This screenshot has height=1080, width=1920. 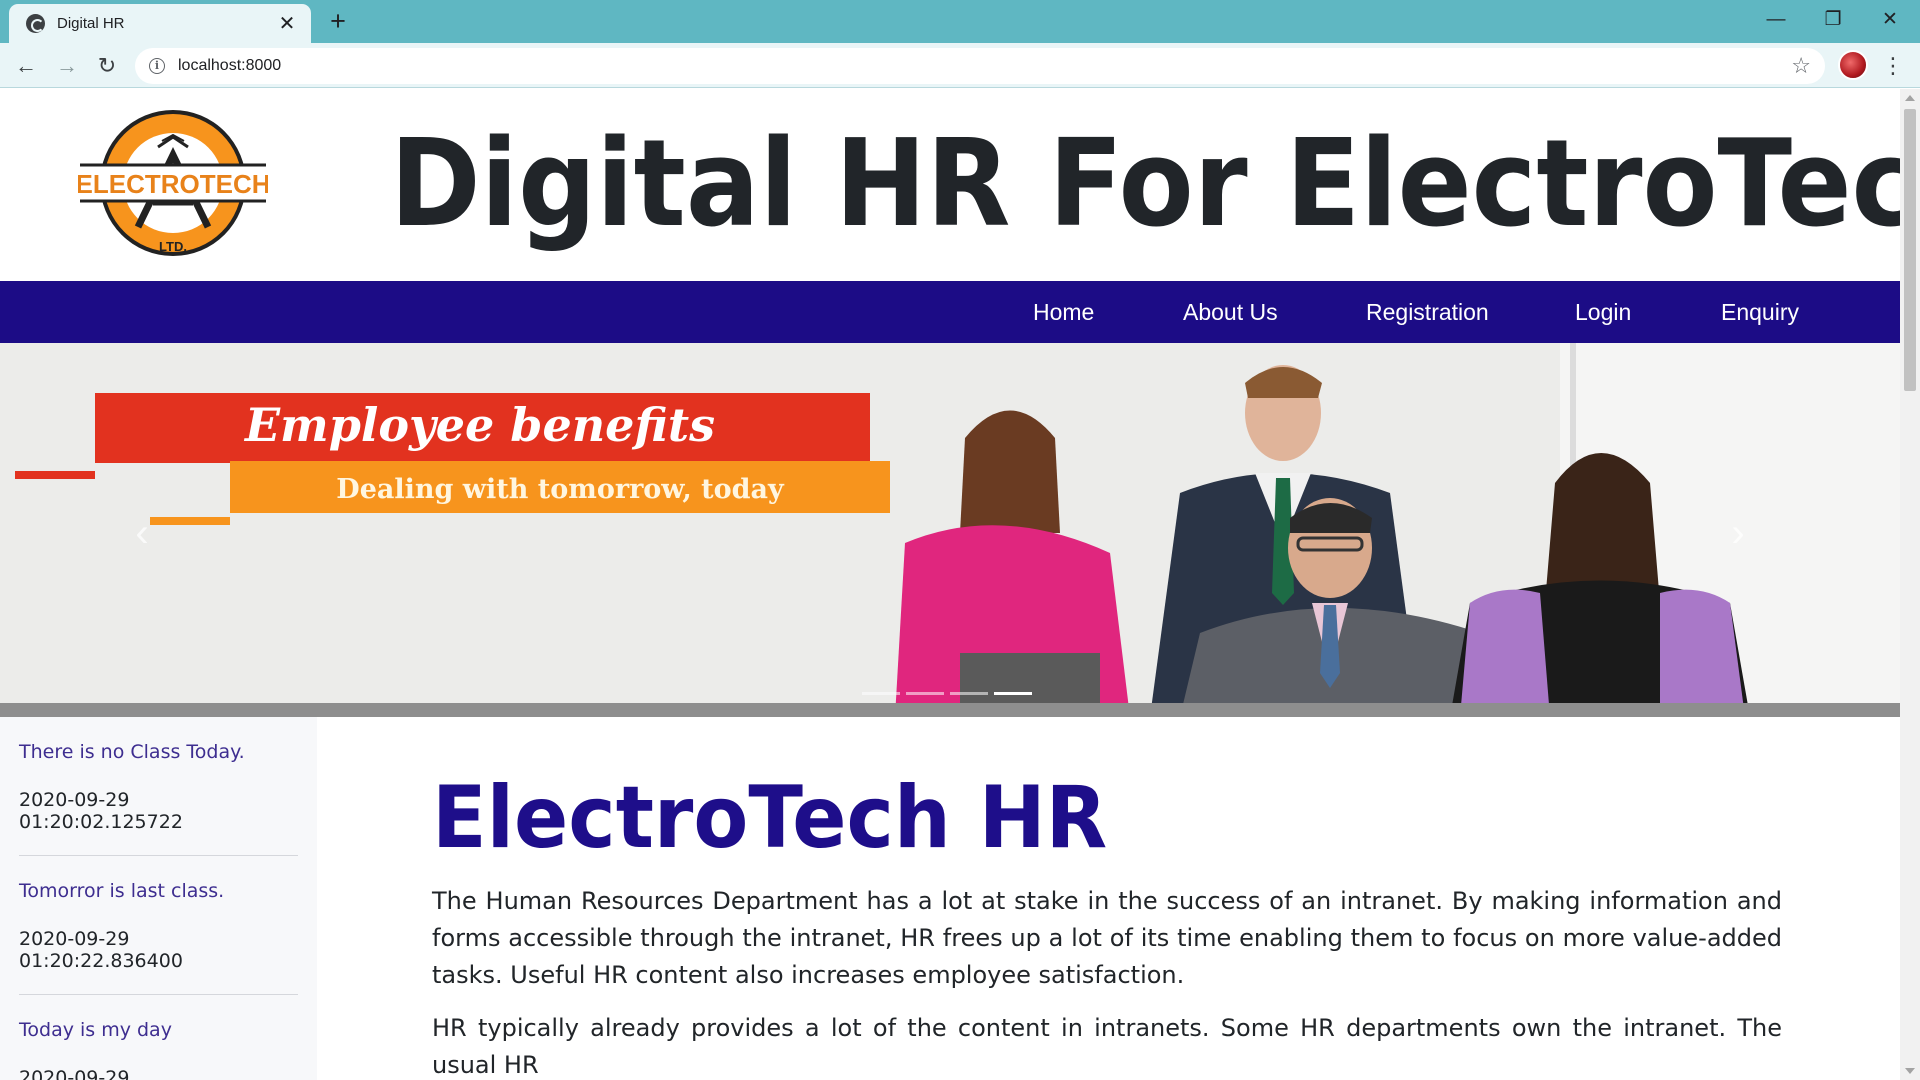 What do you see at coordinates (1776, 20) in the screenshot?
I see `minimize-button: —` at bounding box center [1776, 20].